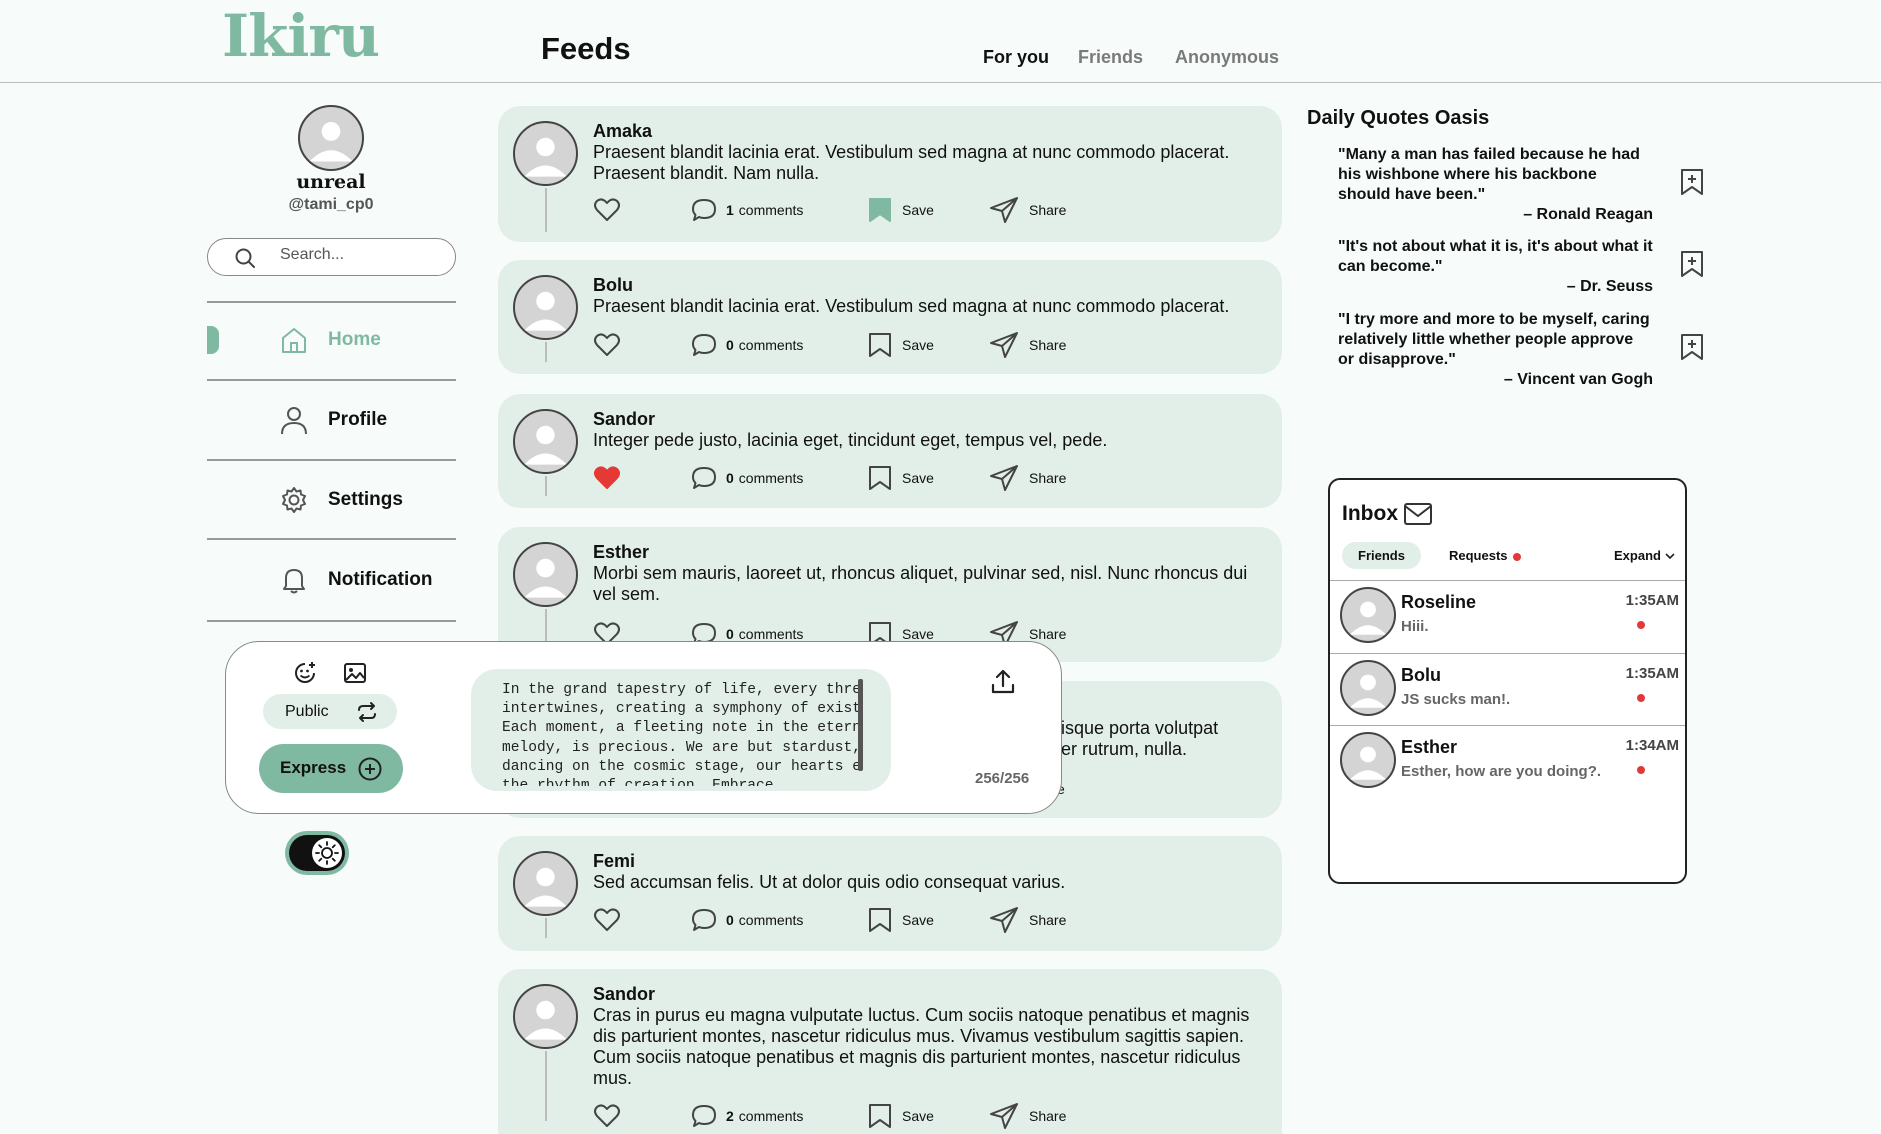 This screenshot has width=1881, height=1134. I want to click on chevron-down-icon, so click(1670, 556).